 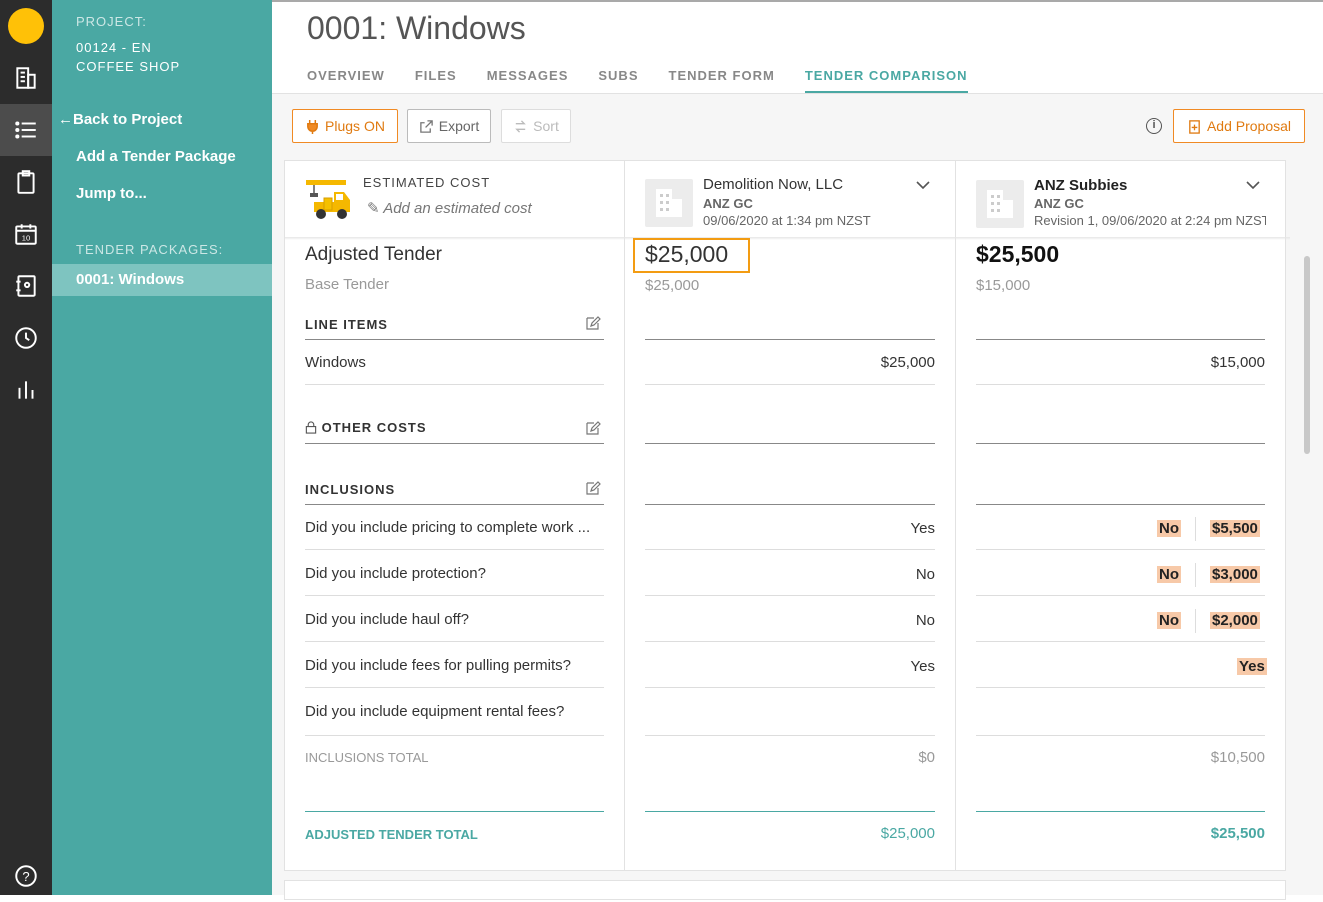 I want to click on list-icon, so click(x=26, y=130).